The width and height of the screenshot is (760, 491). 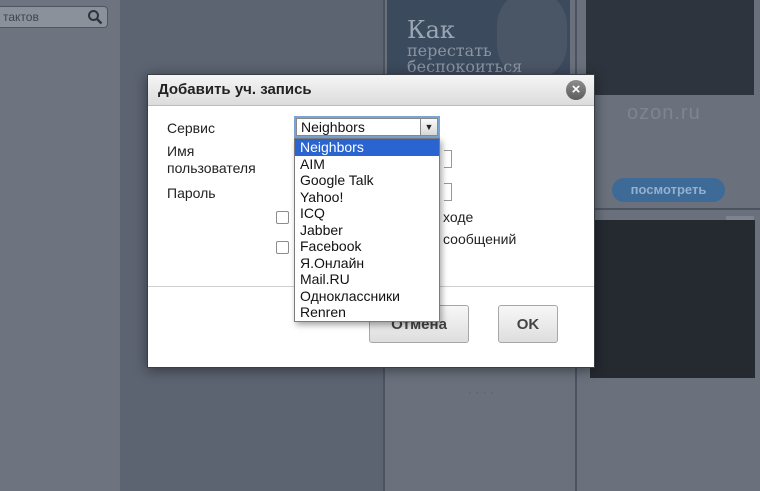 What do you see at coordinates (367, 164) in the screenshot?
I see `service-option: AIM` at bounding box center [367, 164].